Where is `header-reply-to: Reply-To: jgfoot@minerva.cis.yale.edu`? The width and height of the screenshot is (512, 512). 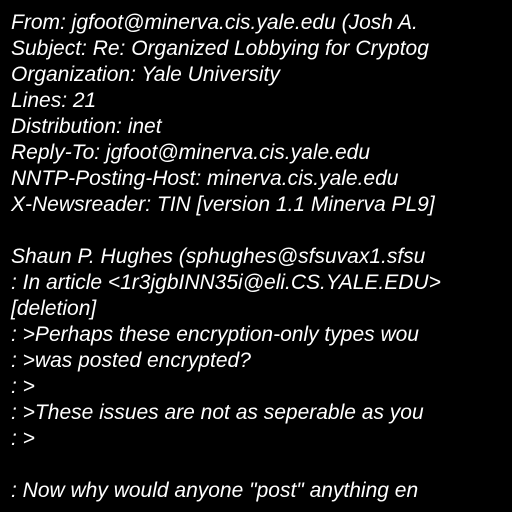 header-reply-to: Reply-To: jgfoot@minerva.cis.yale.edu is located at coordinates (191, 152).